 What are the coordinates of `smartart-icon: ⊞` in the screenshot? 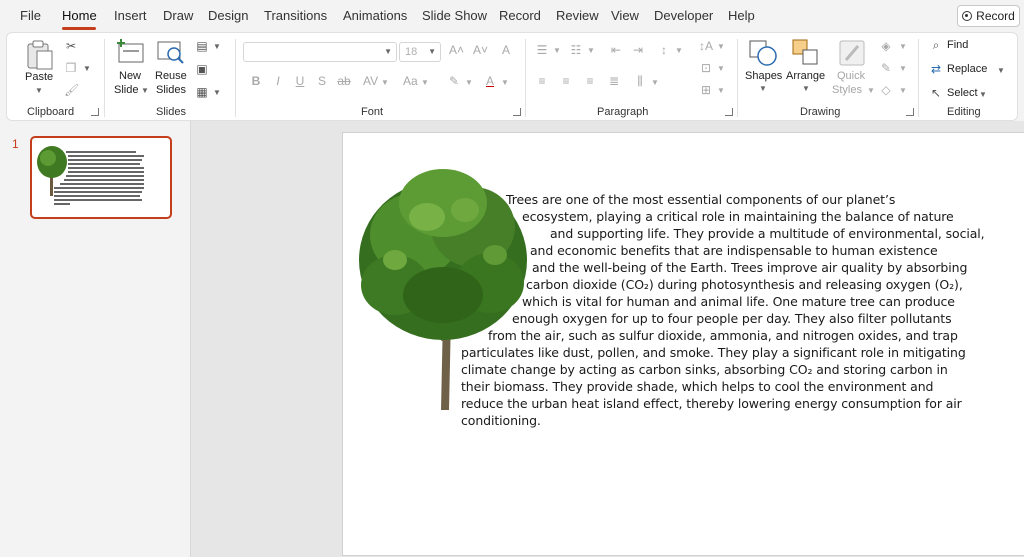 It's located at (706, 90).